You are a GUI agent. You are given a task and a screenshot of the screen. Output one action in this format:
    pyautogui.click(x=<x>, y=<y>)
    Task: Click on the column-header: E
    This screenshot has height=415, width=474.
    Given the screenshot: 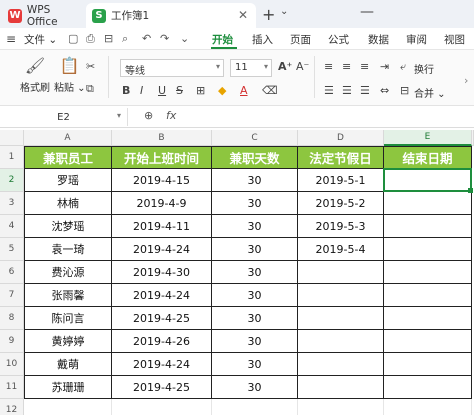 What is the action you would take?
    pyautogui.click(x=428, y=138)
    